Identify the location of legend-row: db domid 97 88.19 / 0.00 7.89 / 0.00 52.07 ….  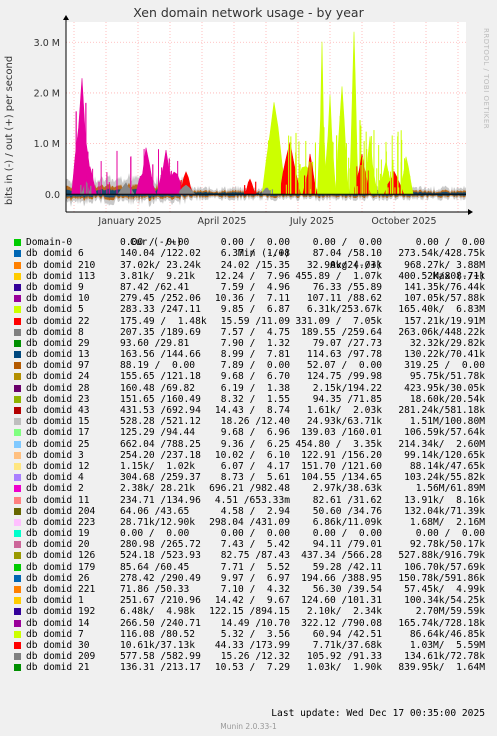
(248, 365).